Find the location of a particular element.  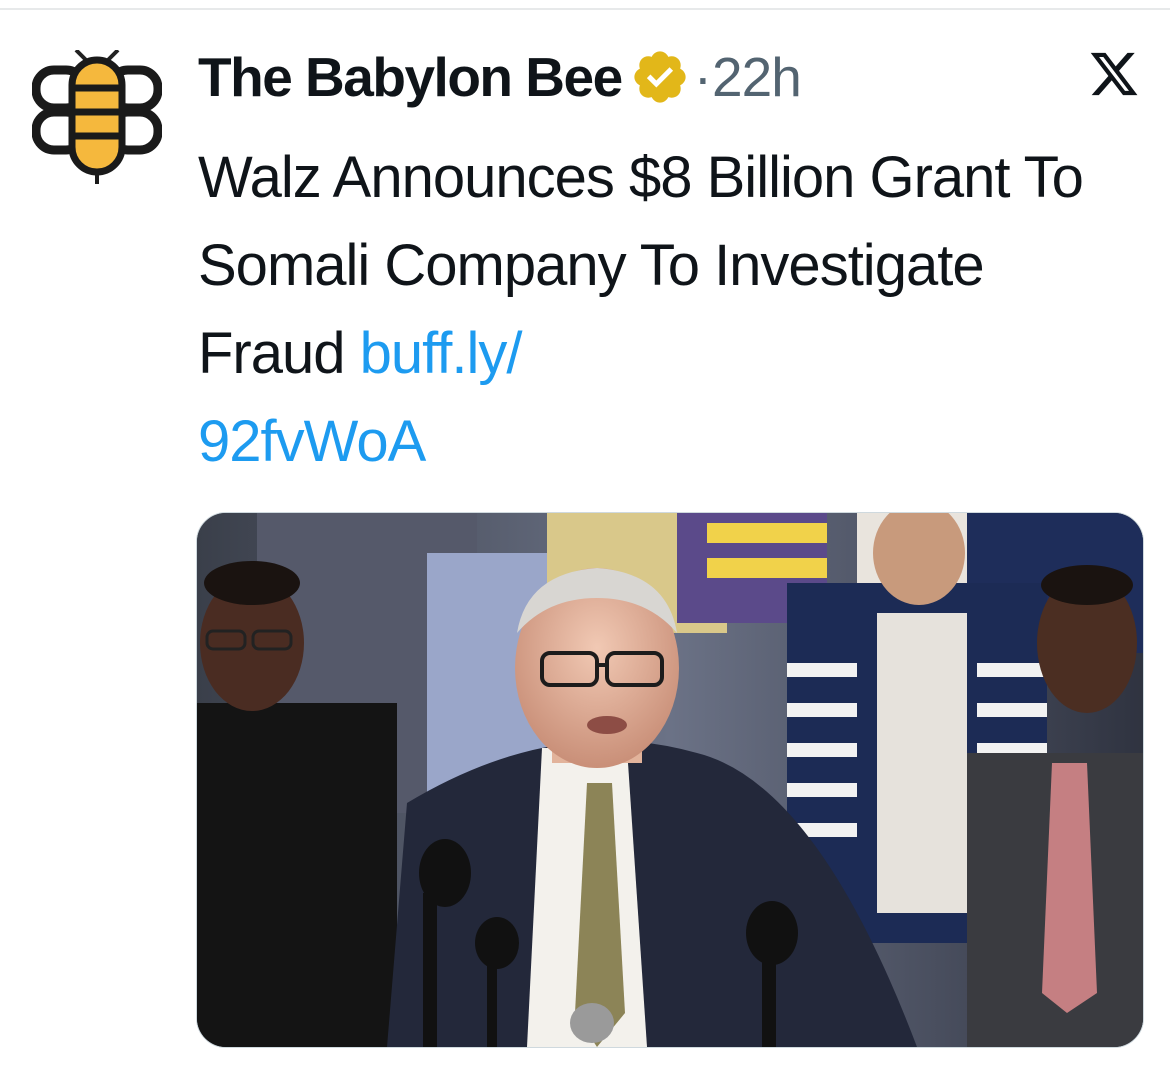

avatar is located at coordinates (97, 117).